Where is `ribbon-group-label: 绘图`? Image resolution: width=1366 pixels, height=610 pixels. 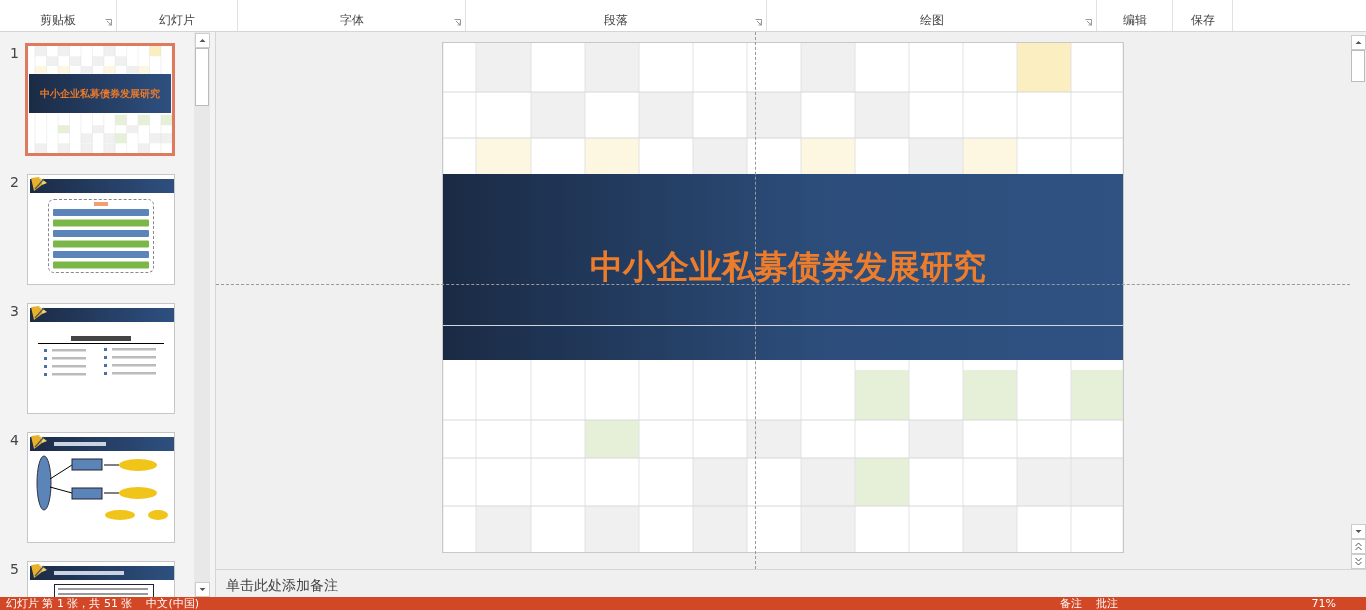 ribbon-group-label: 绘图 is located at coordinates (931, 20).